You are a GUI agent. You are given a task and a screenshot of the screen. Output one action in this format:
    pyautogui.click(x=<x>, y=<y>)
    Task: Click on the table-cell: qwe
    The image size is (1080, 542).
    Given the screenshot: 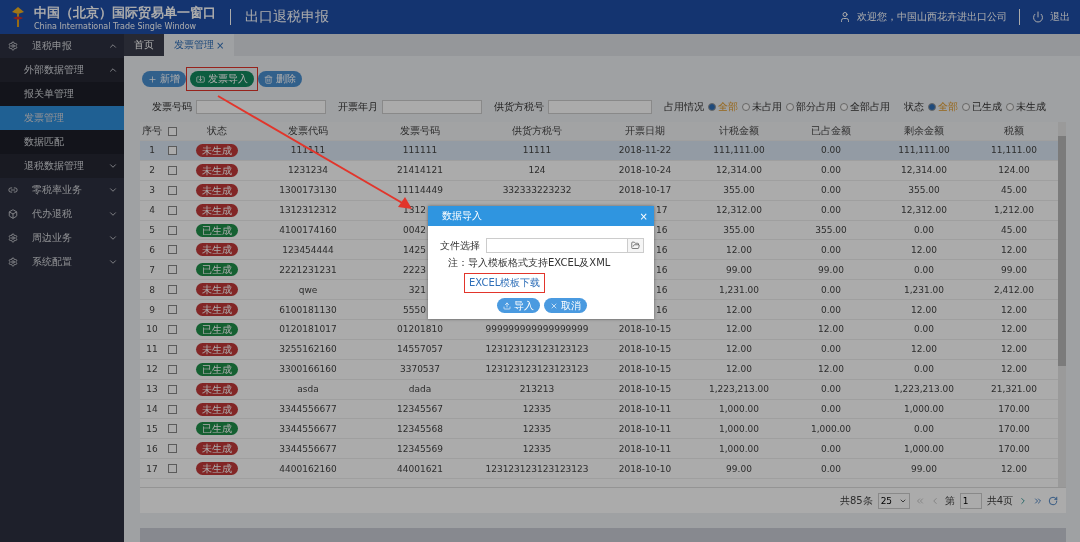 What is the action you would take?
    pyautogui.click(x=308, y=289)
    